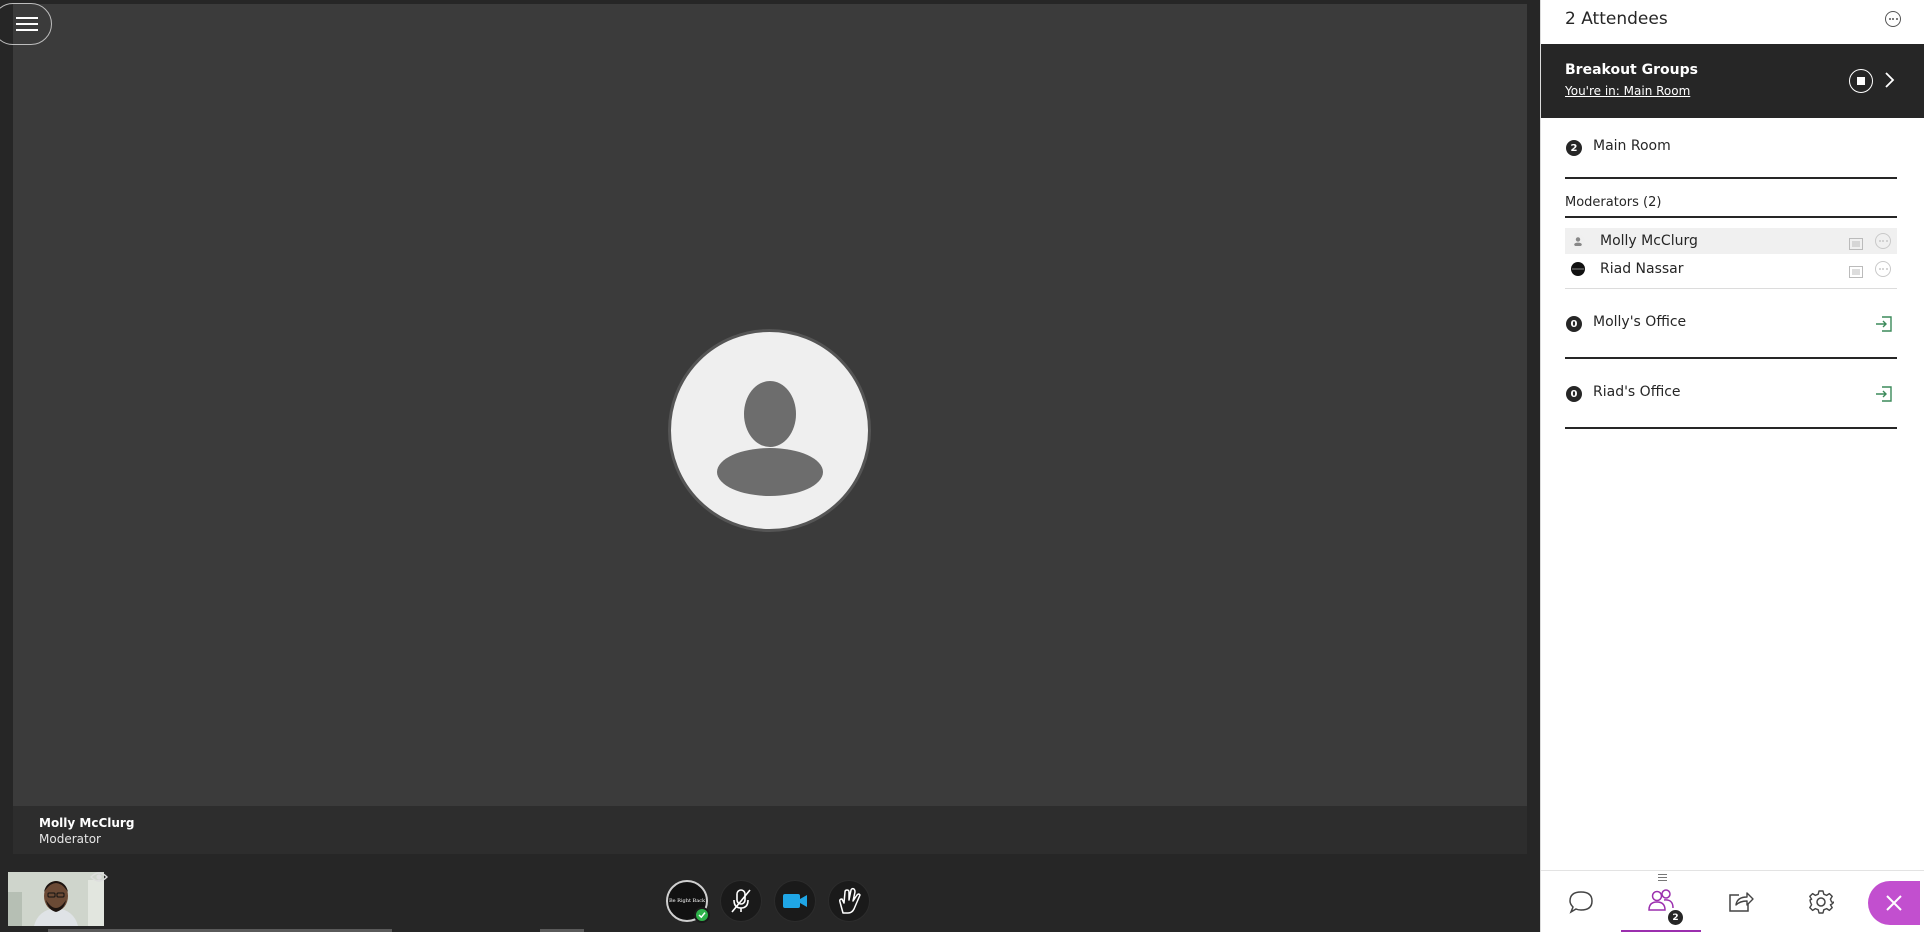 This screenshot has width=1924, height=932. I want to click on tab-attendees: 2, so click(1661, 901).